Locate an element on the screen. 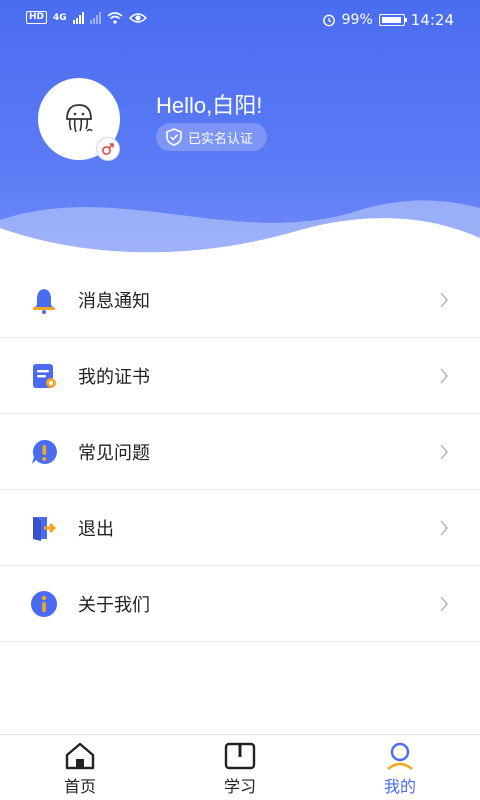  tab-study: 学习 is located at coordinates (240, 769).